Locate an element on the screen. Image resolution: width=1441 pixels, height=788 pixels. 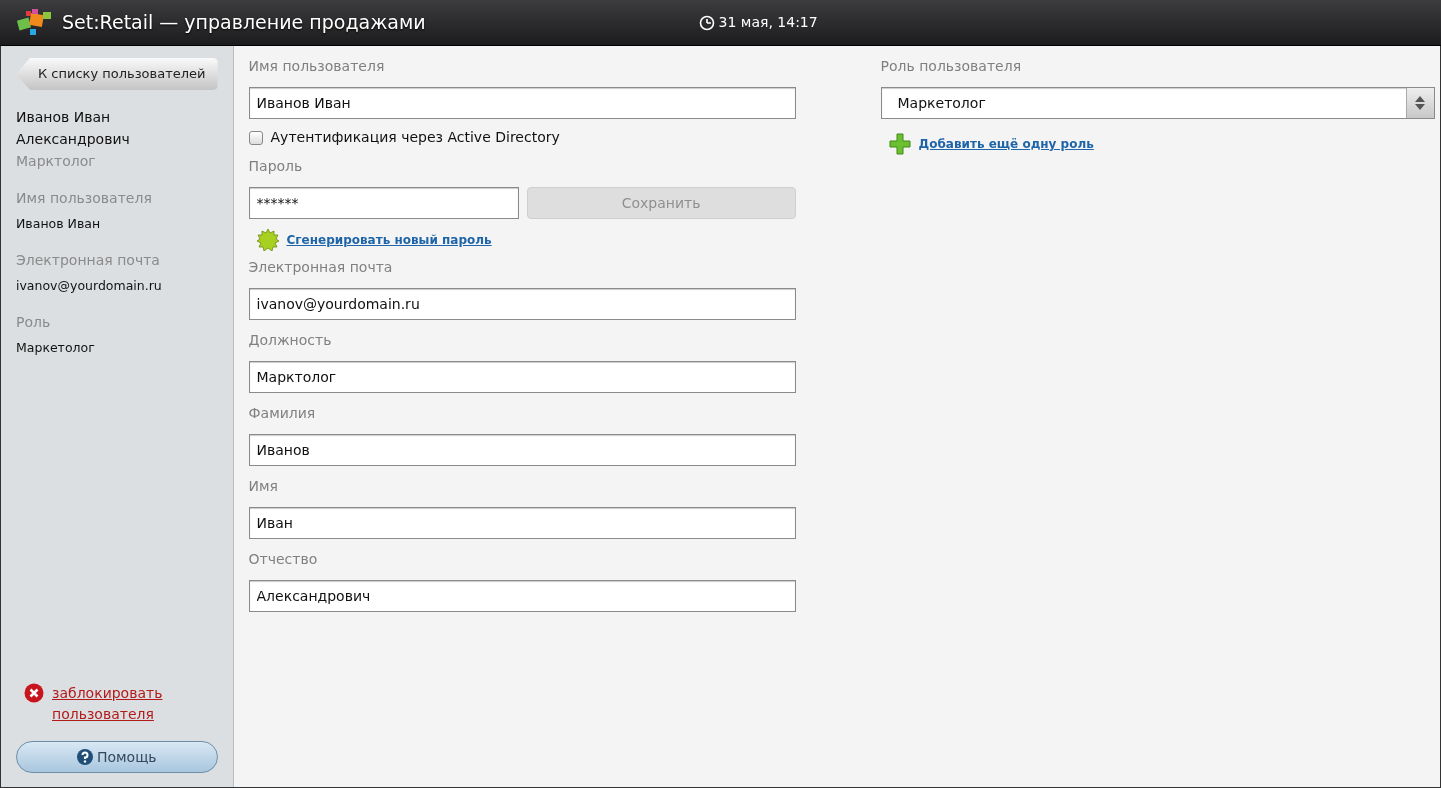
user-position: Марктолог is located at coordinates (56, 161).